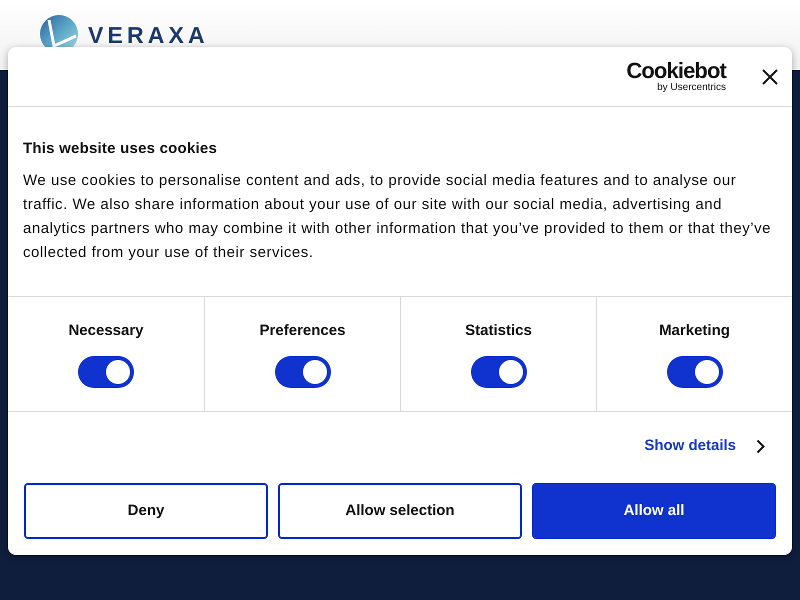  What do you see at coordinates (760, 446) in the screenshot?
I see `chevron-right-icon` at bounding box center [760, 446].